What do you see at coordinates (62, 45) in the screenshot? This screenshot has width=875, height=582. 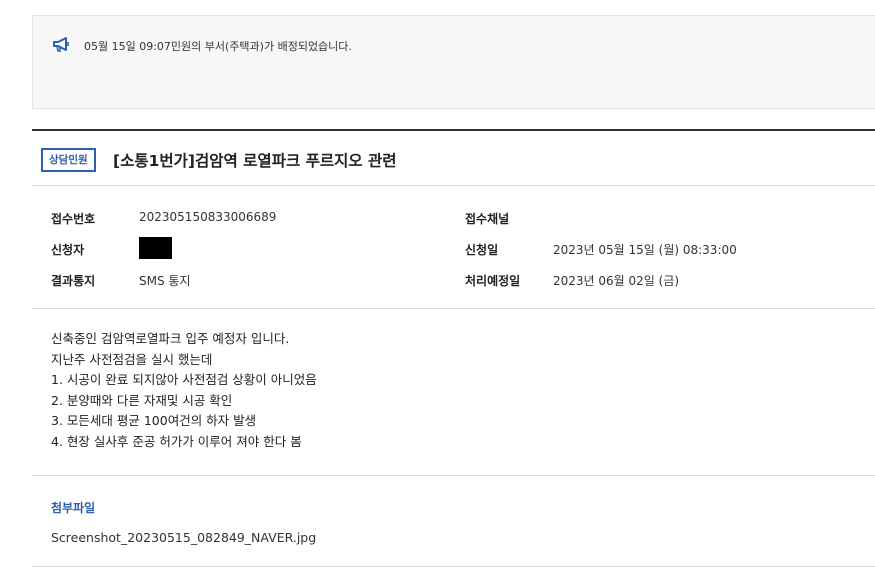 I see `megaphone-icon` at bounding box center [62, 45].